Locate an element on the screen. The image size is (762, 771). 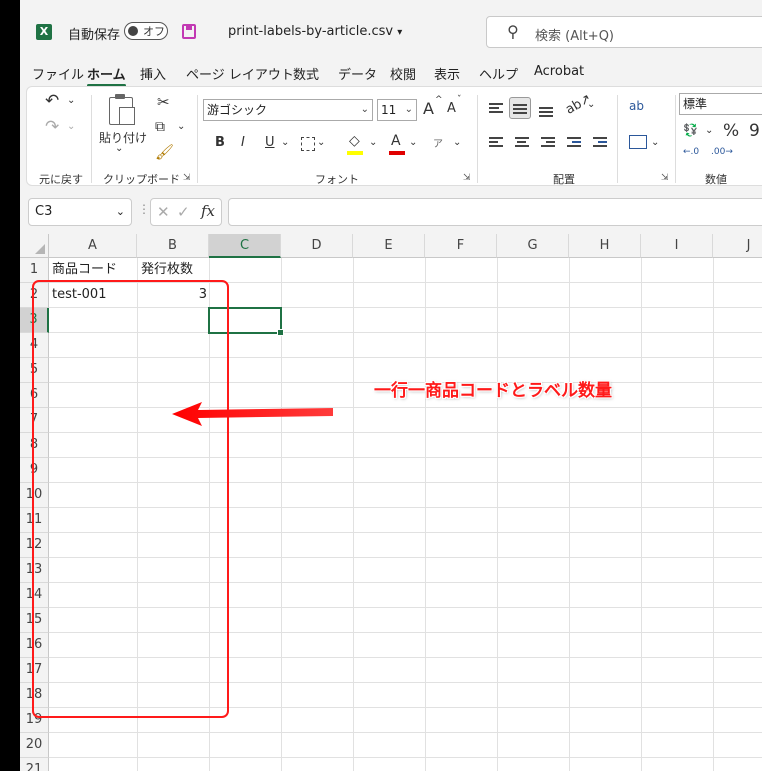
row-header: 20 is located at coordinates (34, 745).